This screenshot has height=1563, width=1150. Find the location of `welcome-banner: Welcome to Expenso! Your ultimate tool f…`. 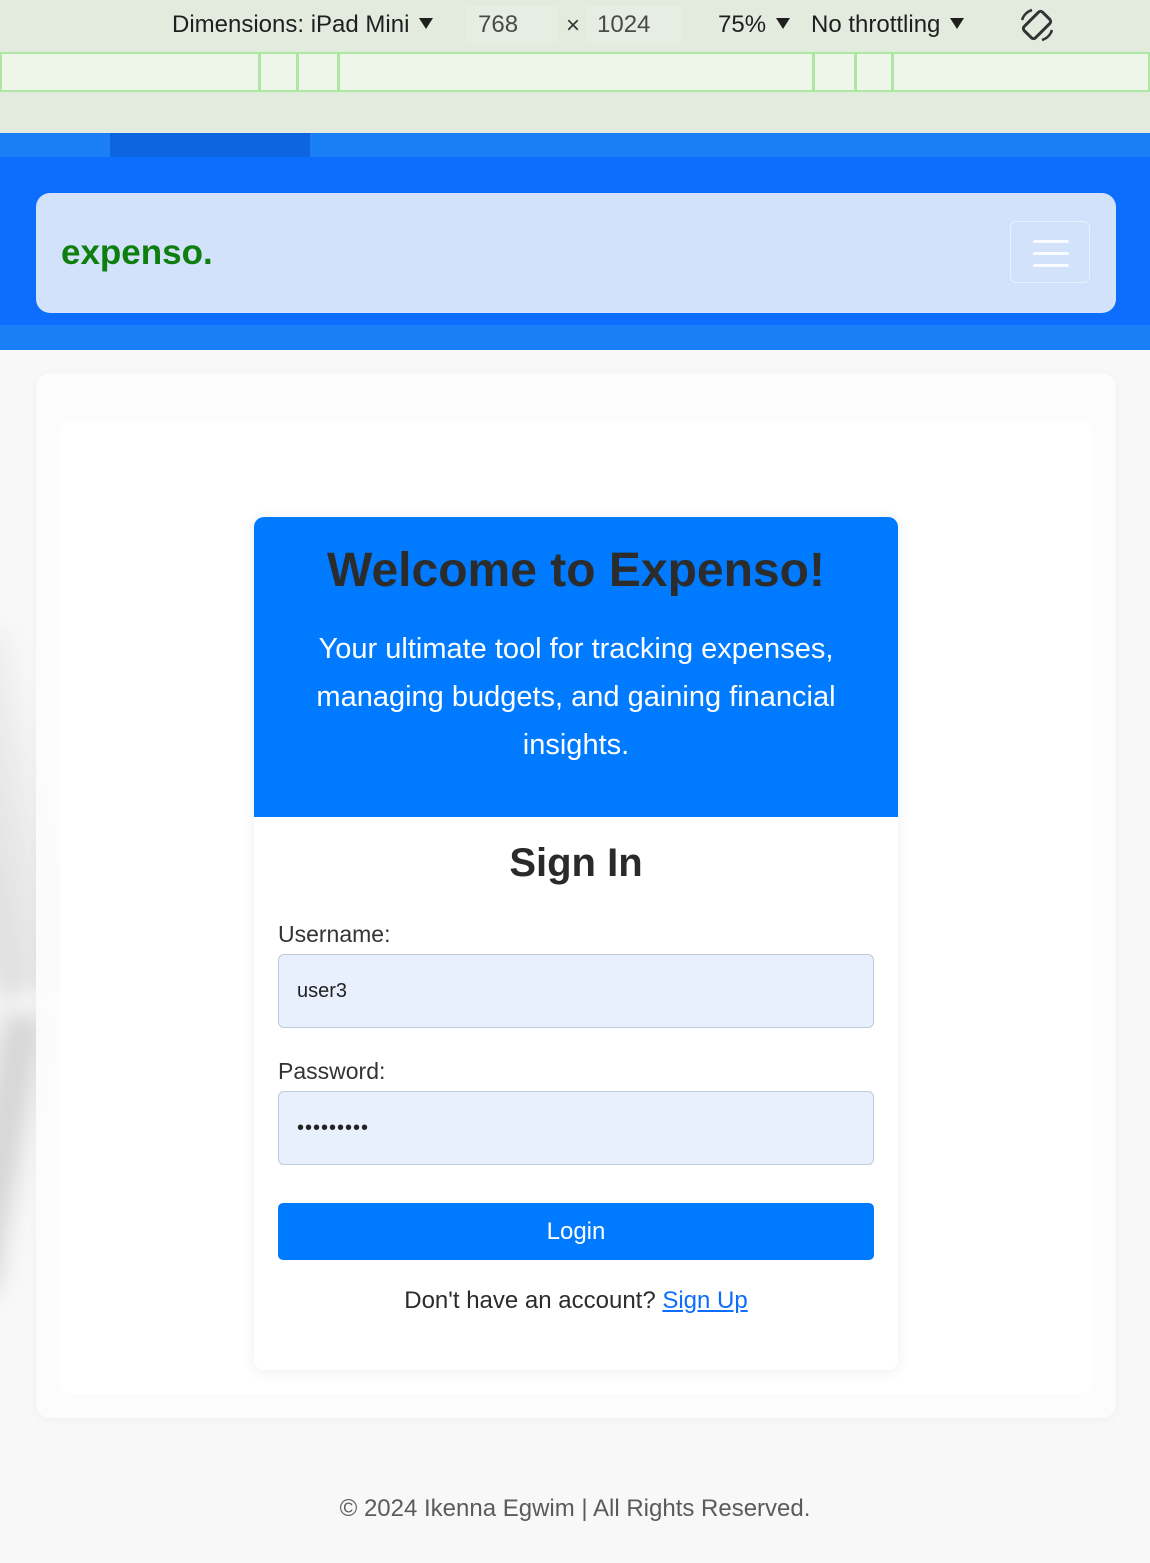

welcome-banner: Welcome to Expenso! Your ultimate tool f… is located at coordinates (576, 667).